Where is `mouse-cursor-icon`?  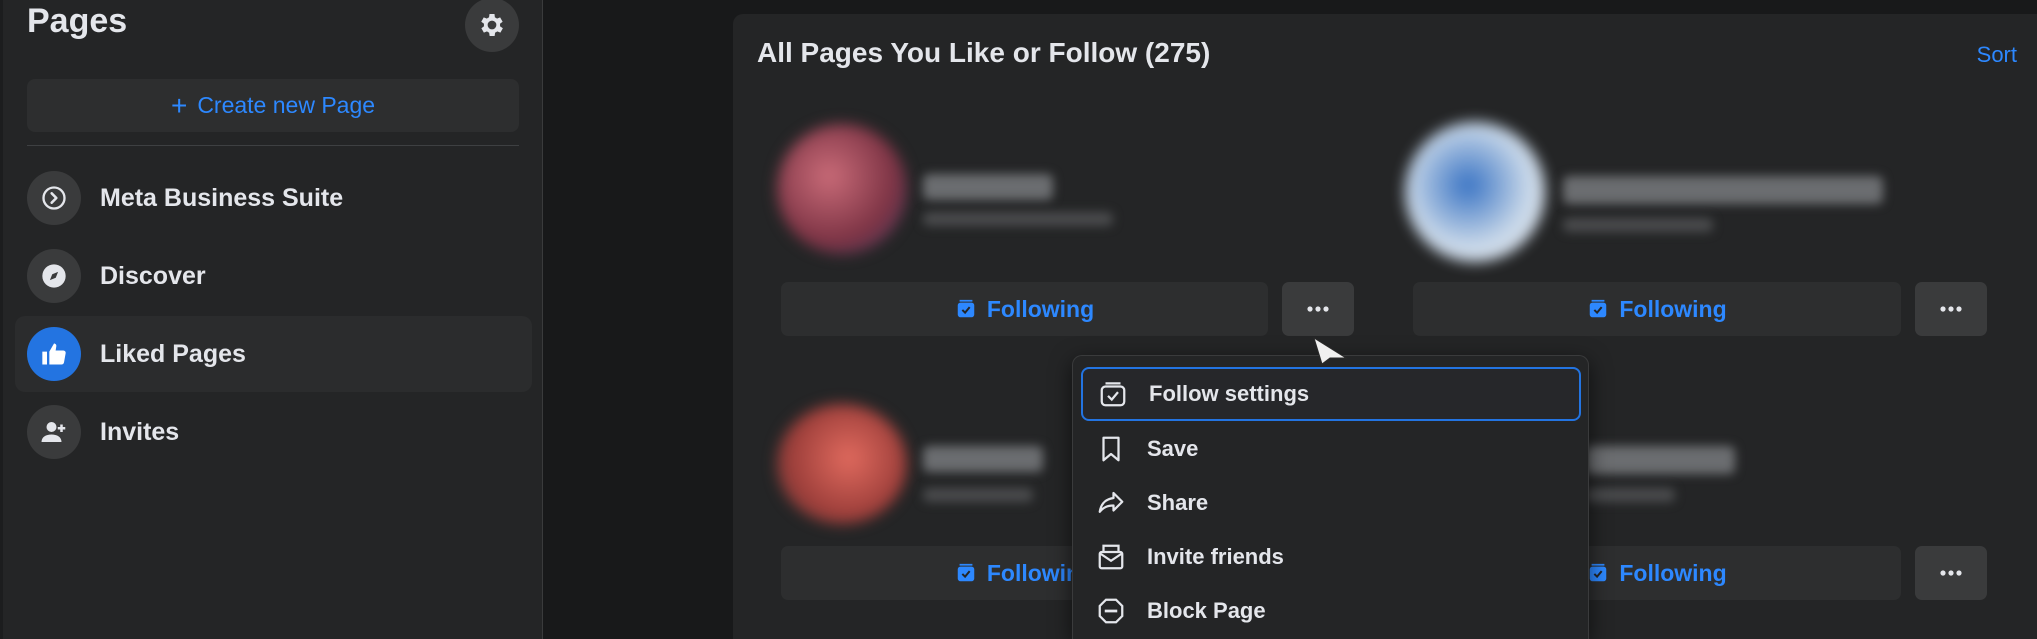 mouse-cursor-icon is located at coordinates (1330, 350).